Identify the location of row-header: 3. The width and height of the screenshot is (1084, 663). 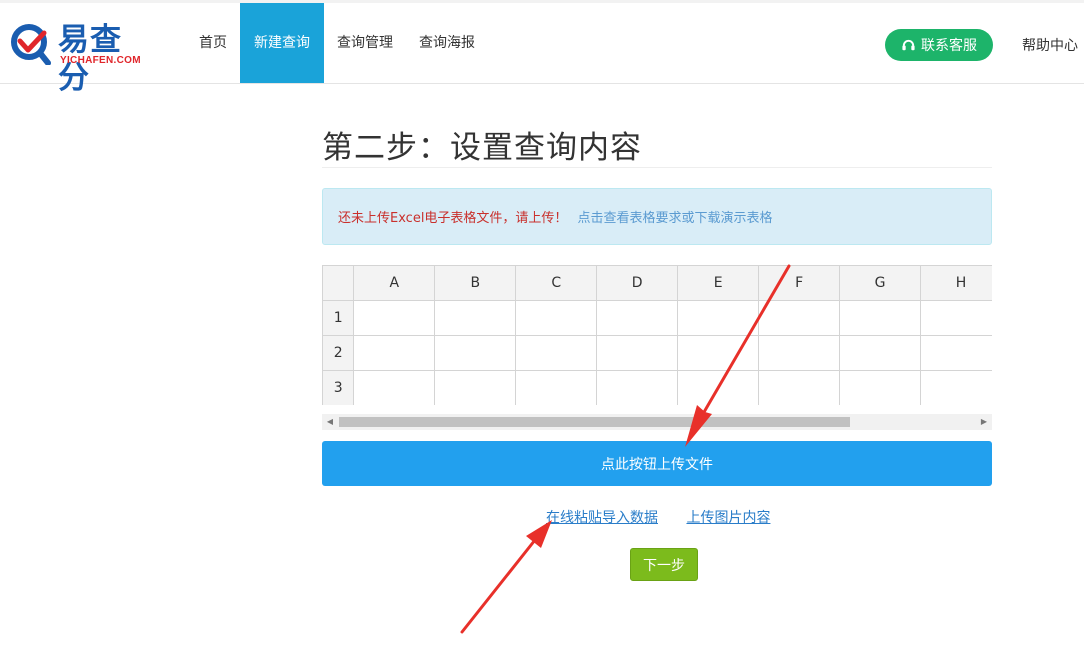
(338, 387).